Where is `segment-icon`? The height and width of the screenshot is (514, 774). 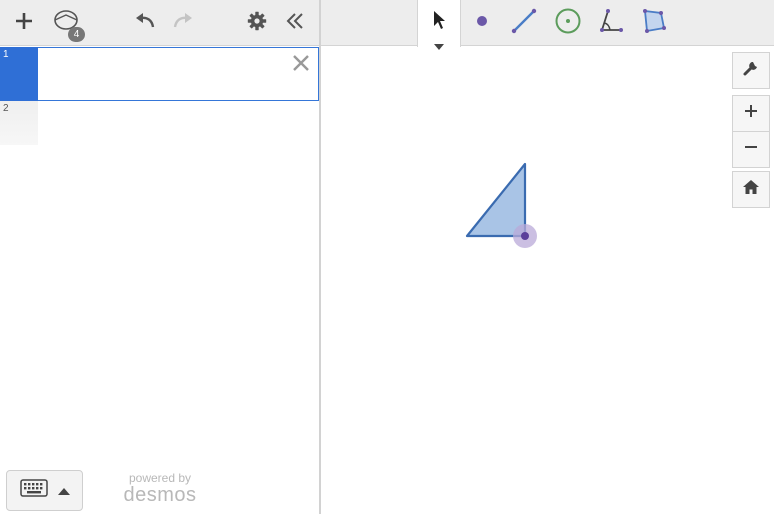 segment-icon is located at coordinates (524, 23).